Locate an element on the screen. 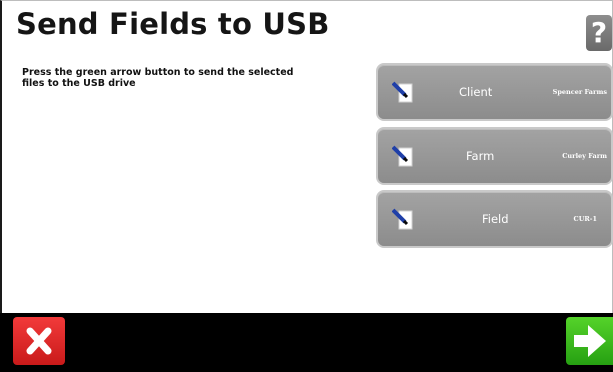 The image size is (613, 372). page-title: Send Fields to USB is located at coordinates (173, 24).